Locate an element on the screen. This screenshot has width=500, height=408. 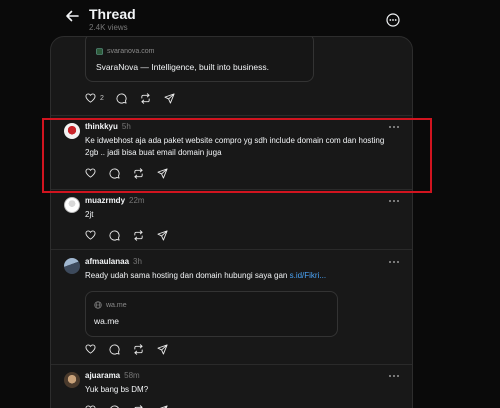
view-count: 2.4K views is located at coordinates (108, 27).